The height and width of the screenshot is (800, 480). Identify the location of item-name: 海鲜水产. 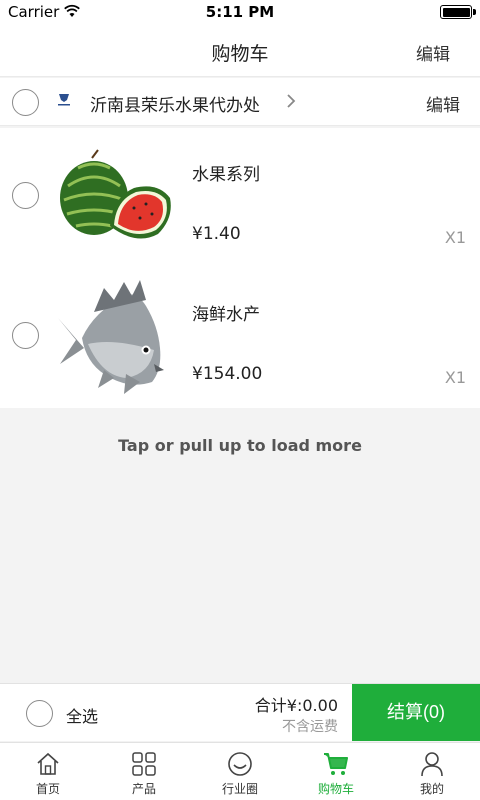
(226, 312).